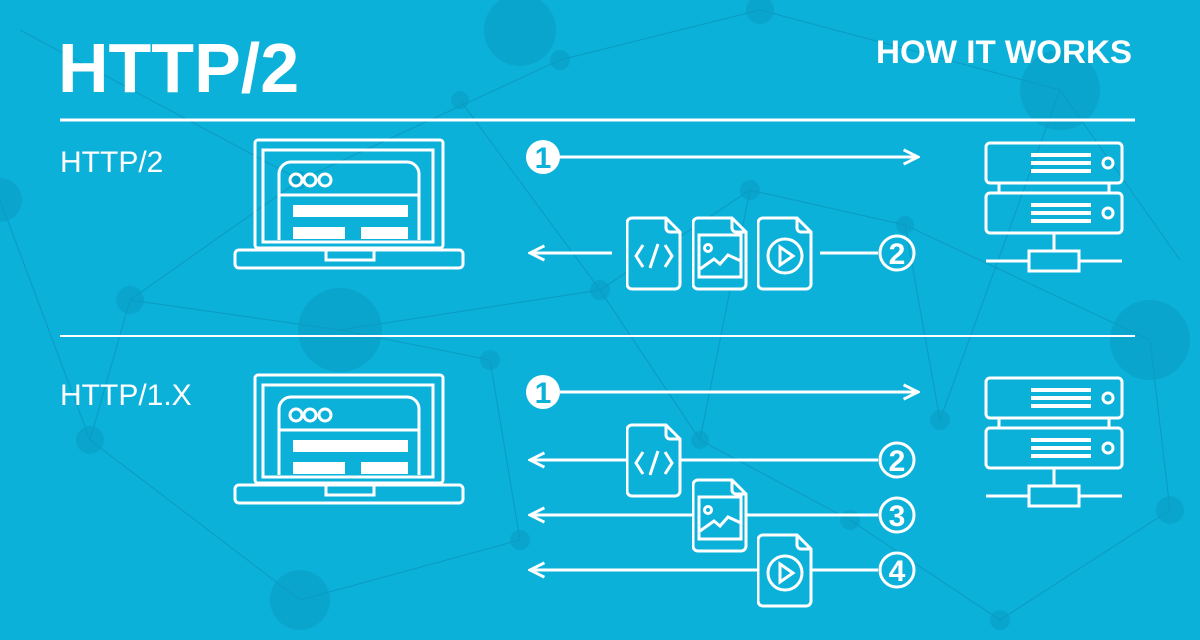 The height and width of the screenshot is (640, 1200). Describe the element at coordinates (111, 162) in the screenshot. I see `section-label: HTTP/2` at that location.